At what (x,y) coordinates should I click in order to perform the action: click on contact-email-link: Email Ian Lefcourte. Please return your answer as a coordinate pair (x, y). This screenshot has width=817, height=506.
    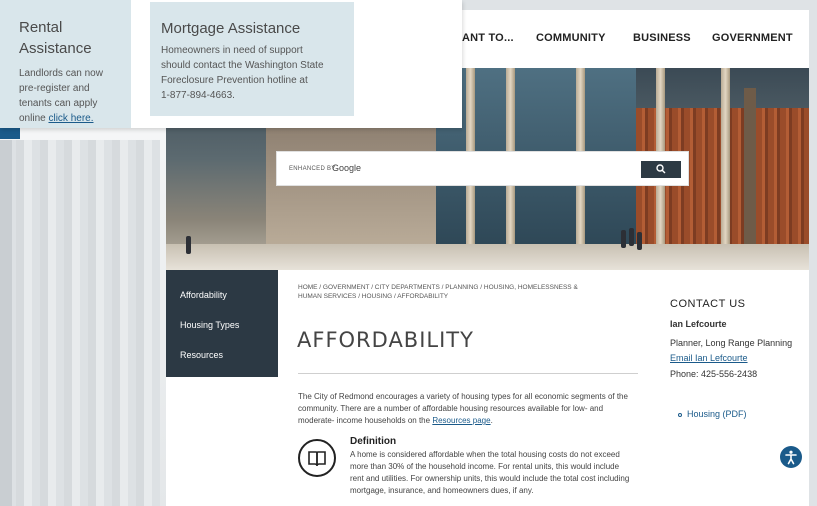
    Looking at the image, I should click on (709, 358).